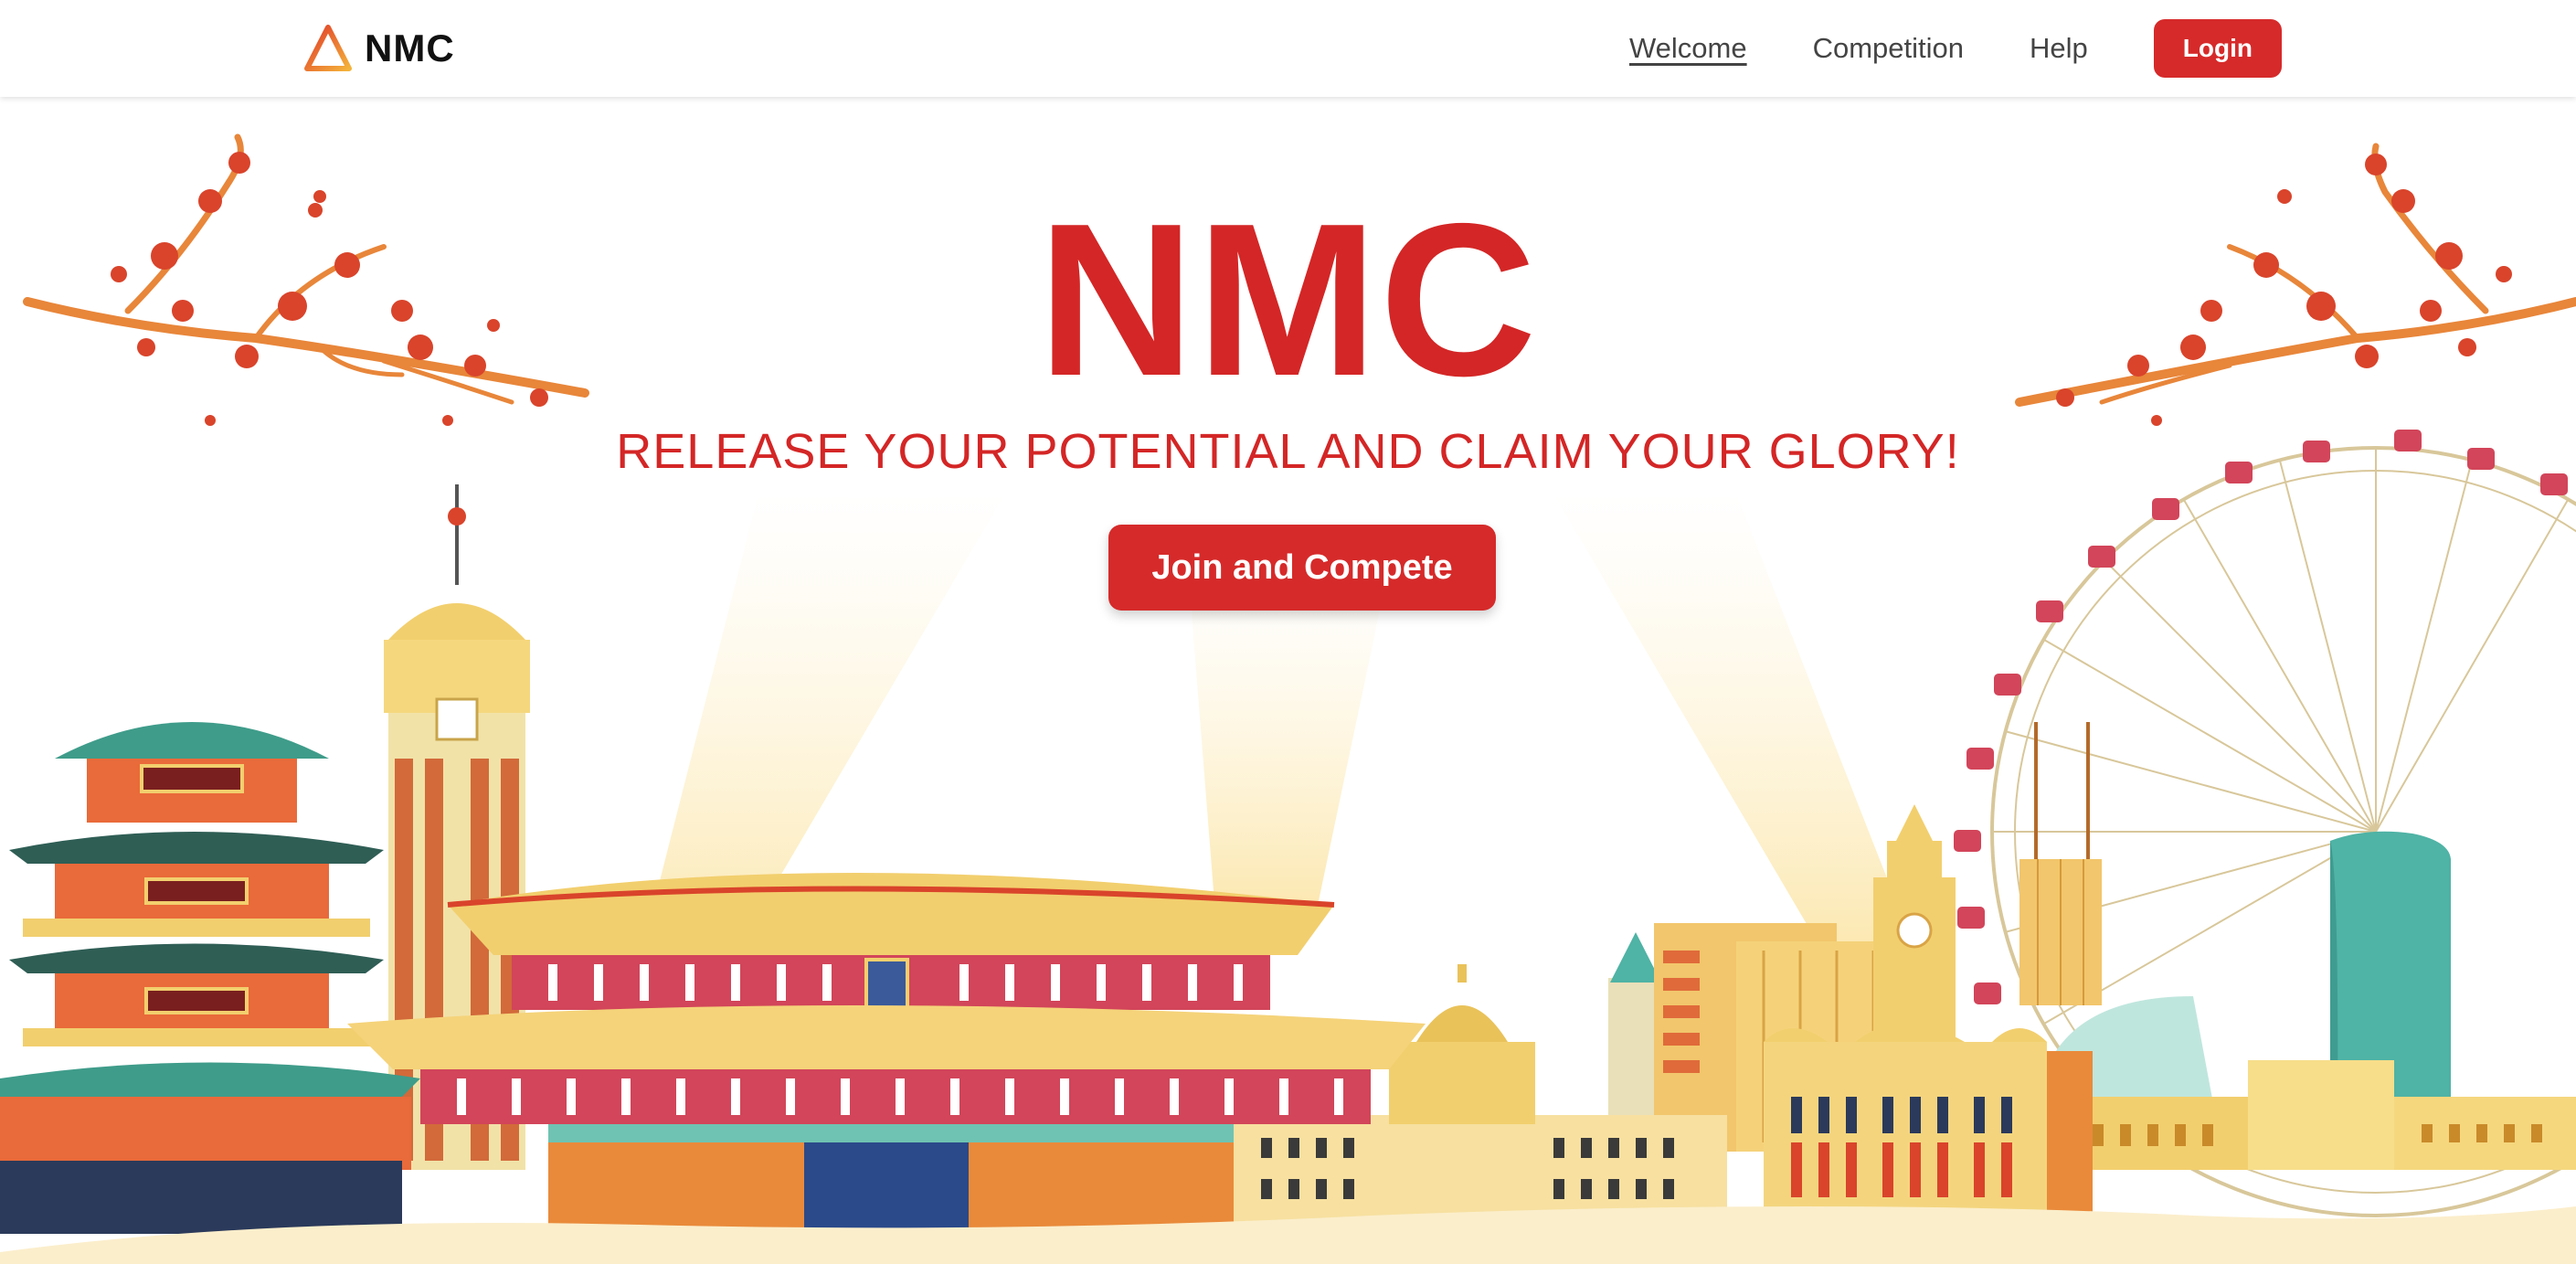  Describe the element at coordinates (2059, 48) in the screenshot. I see `nav-link-help: Help` at that location.